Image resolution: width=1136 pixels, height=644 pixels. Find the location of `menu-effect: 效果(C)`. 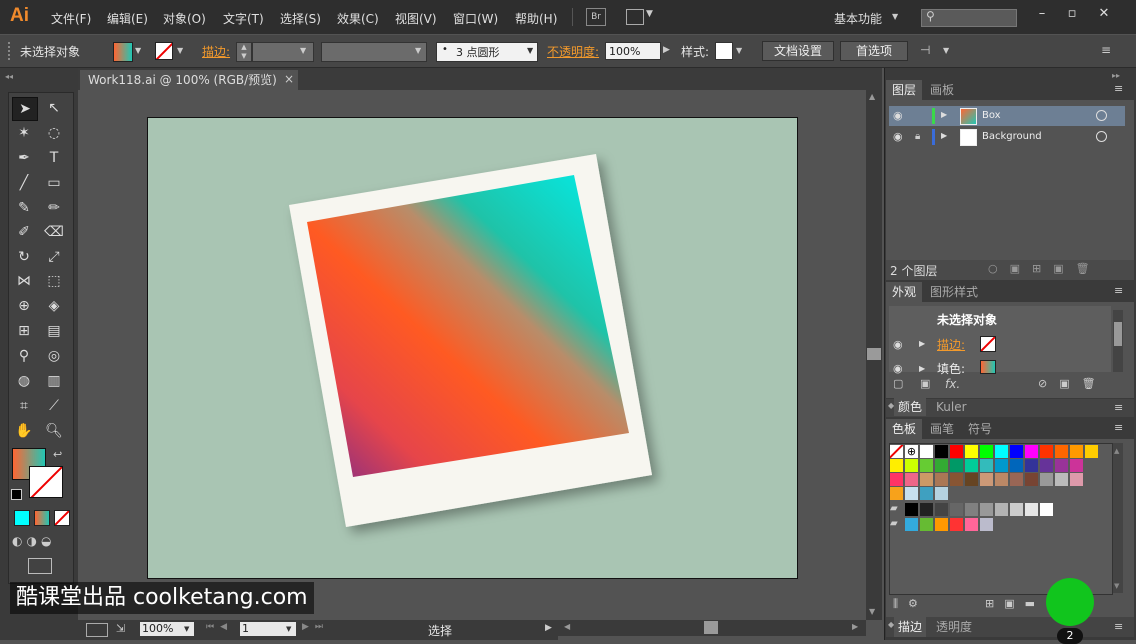

menu-effect: 效果(C) is located at coordinates (358, 18).